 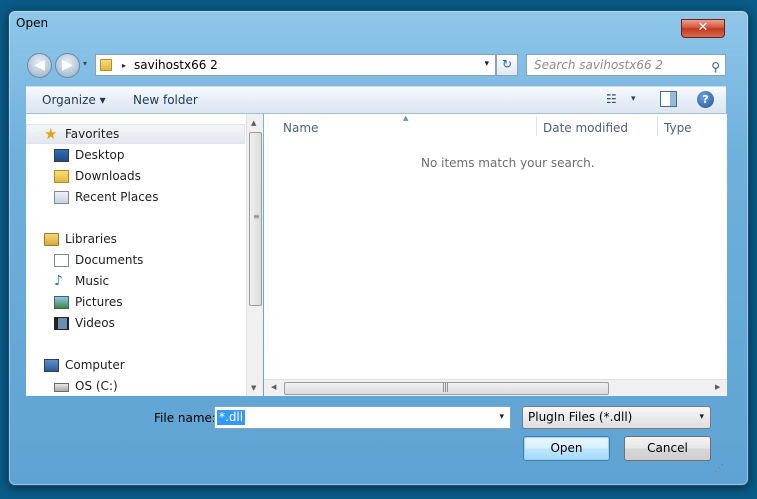 I want to click on column-header-name: Name, so click(x=300, y=128).